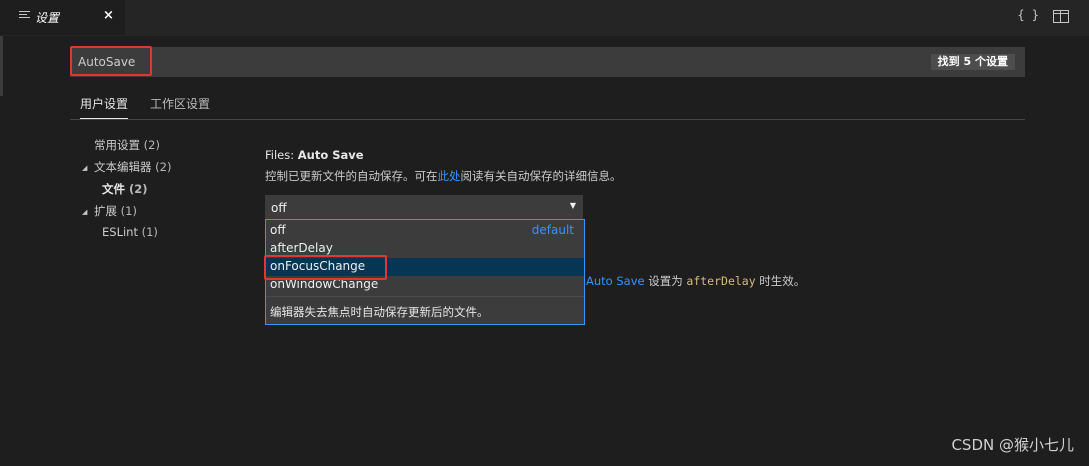 Image resolution: width=1089 pixels, height=466 pixels. I want to click on setting-description: 控制已更新文件的自动保存。可在此处阅读有关自动保存的详细信息。, so click(443, 176).